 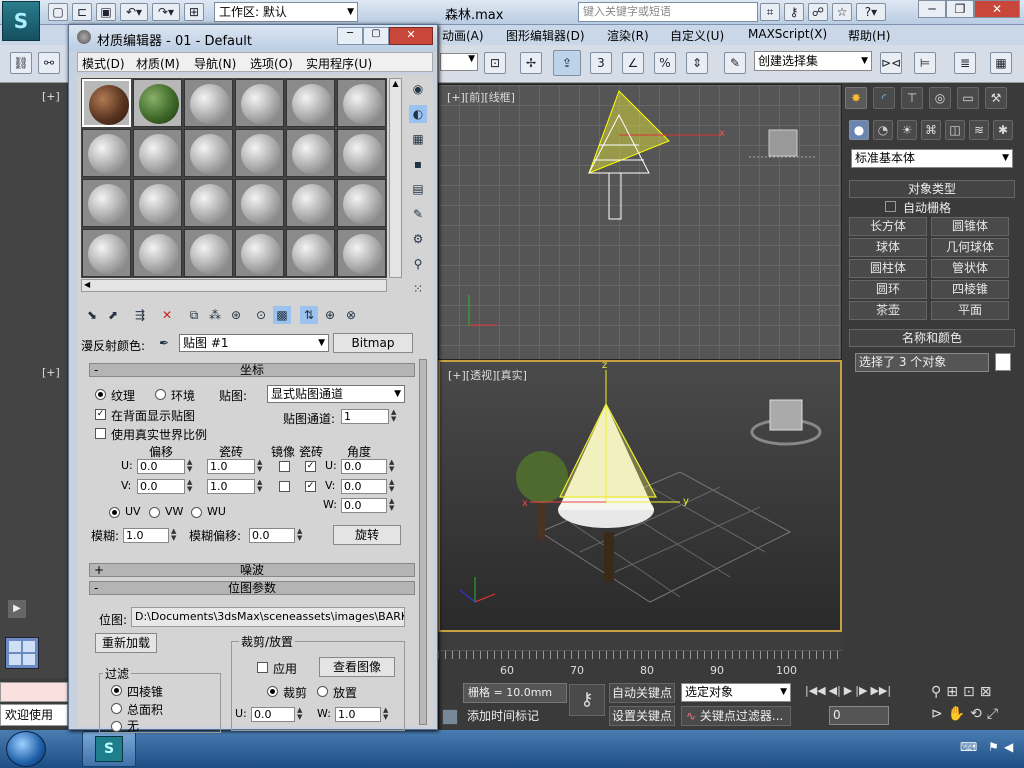 I want to click on bitmap-params-rollout: - 位图参数, so click(x=252, y=588).